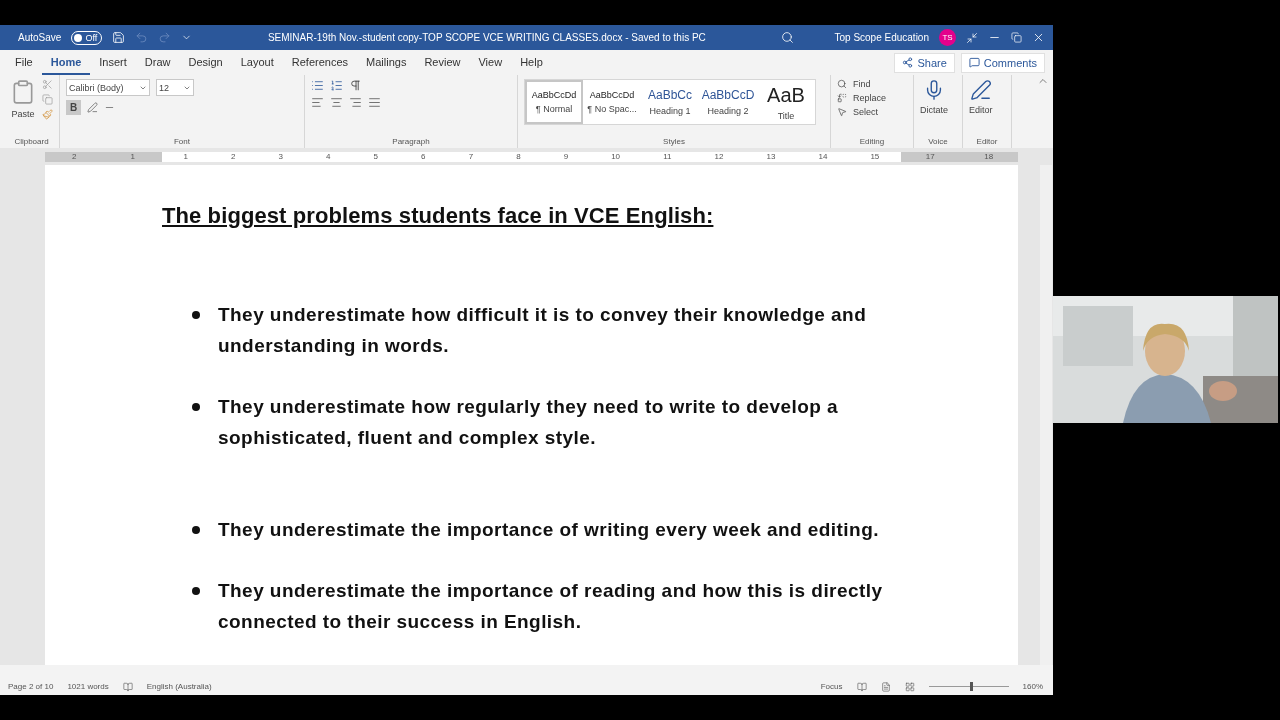  Describe the element at coordinates (31, 142) in the screenshot. I see `group-label: Clipboard` at that location.